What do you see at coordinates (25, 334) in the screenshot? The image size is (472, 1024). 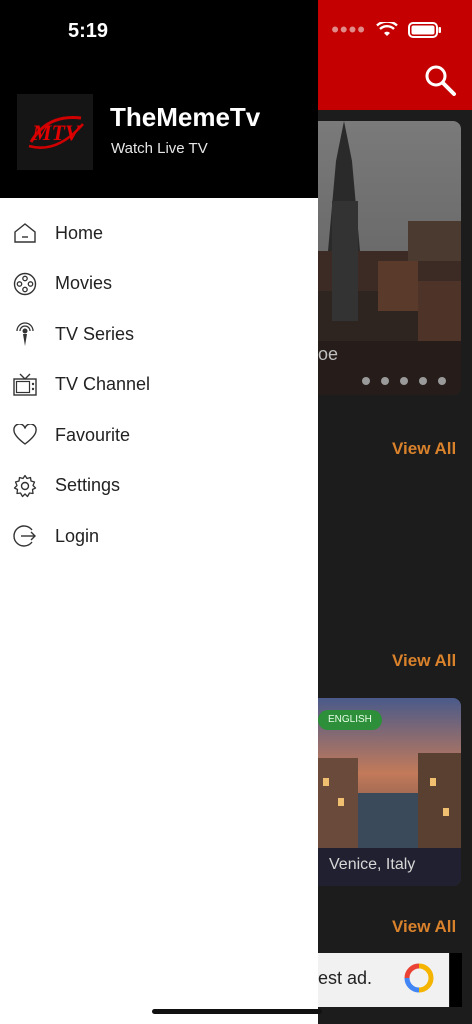 I see `broadcast-icon` at bounding box center [25, 334].